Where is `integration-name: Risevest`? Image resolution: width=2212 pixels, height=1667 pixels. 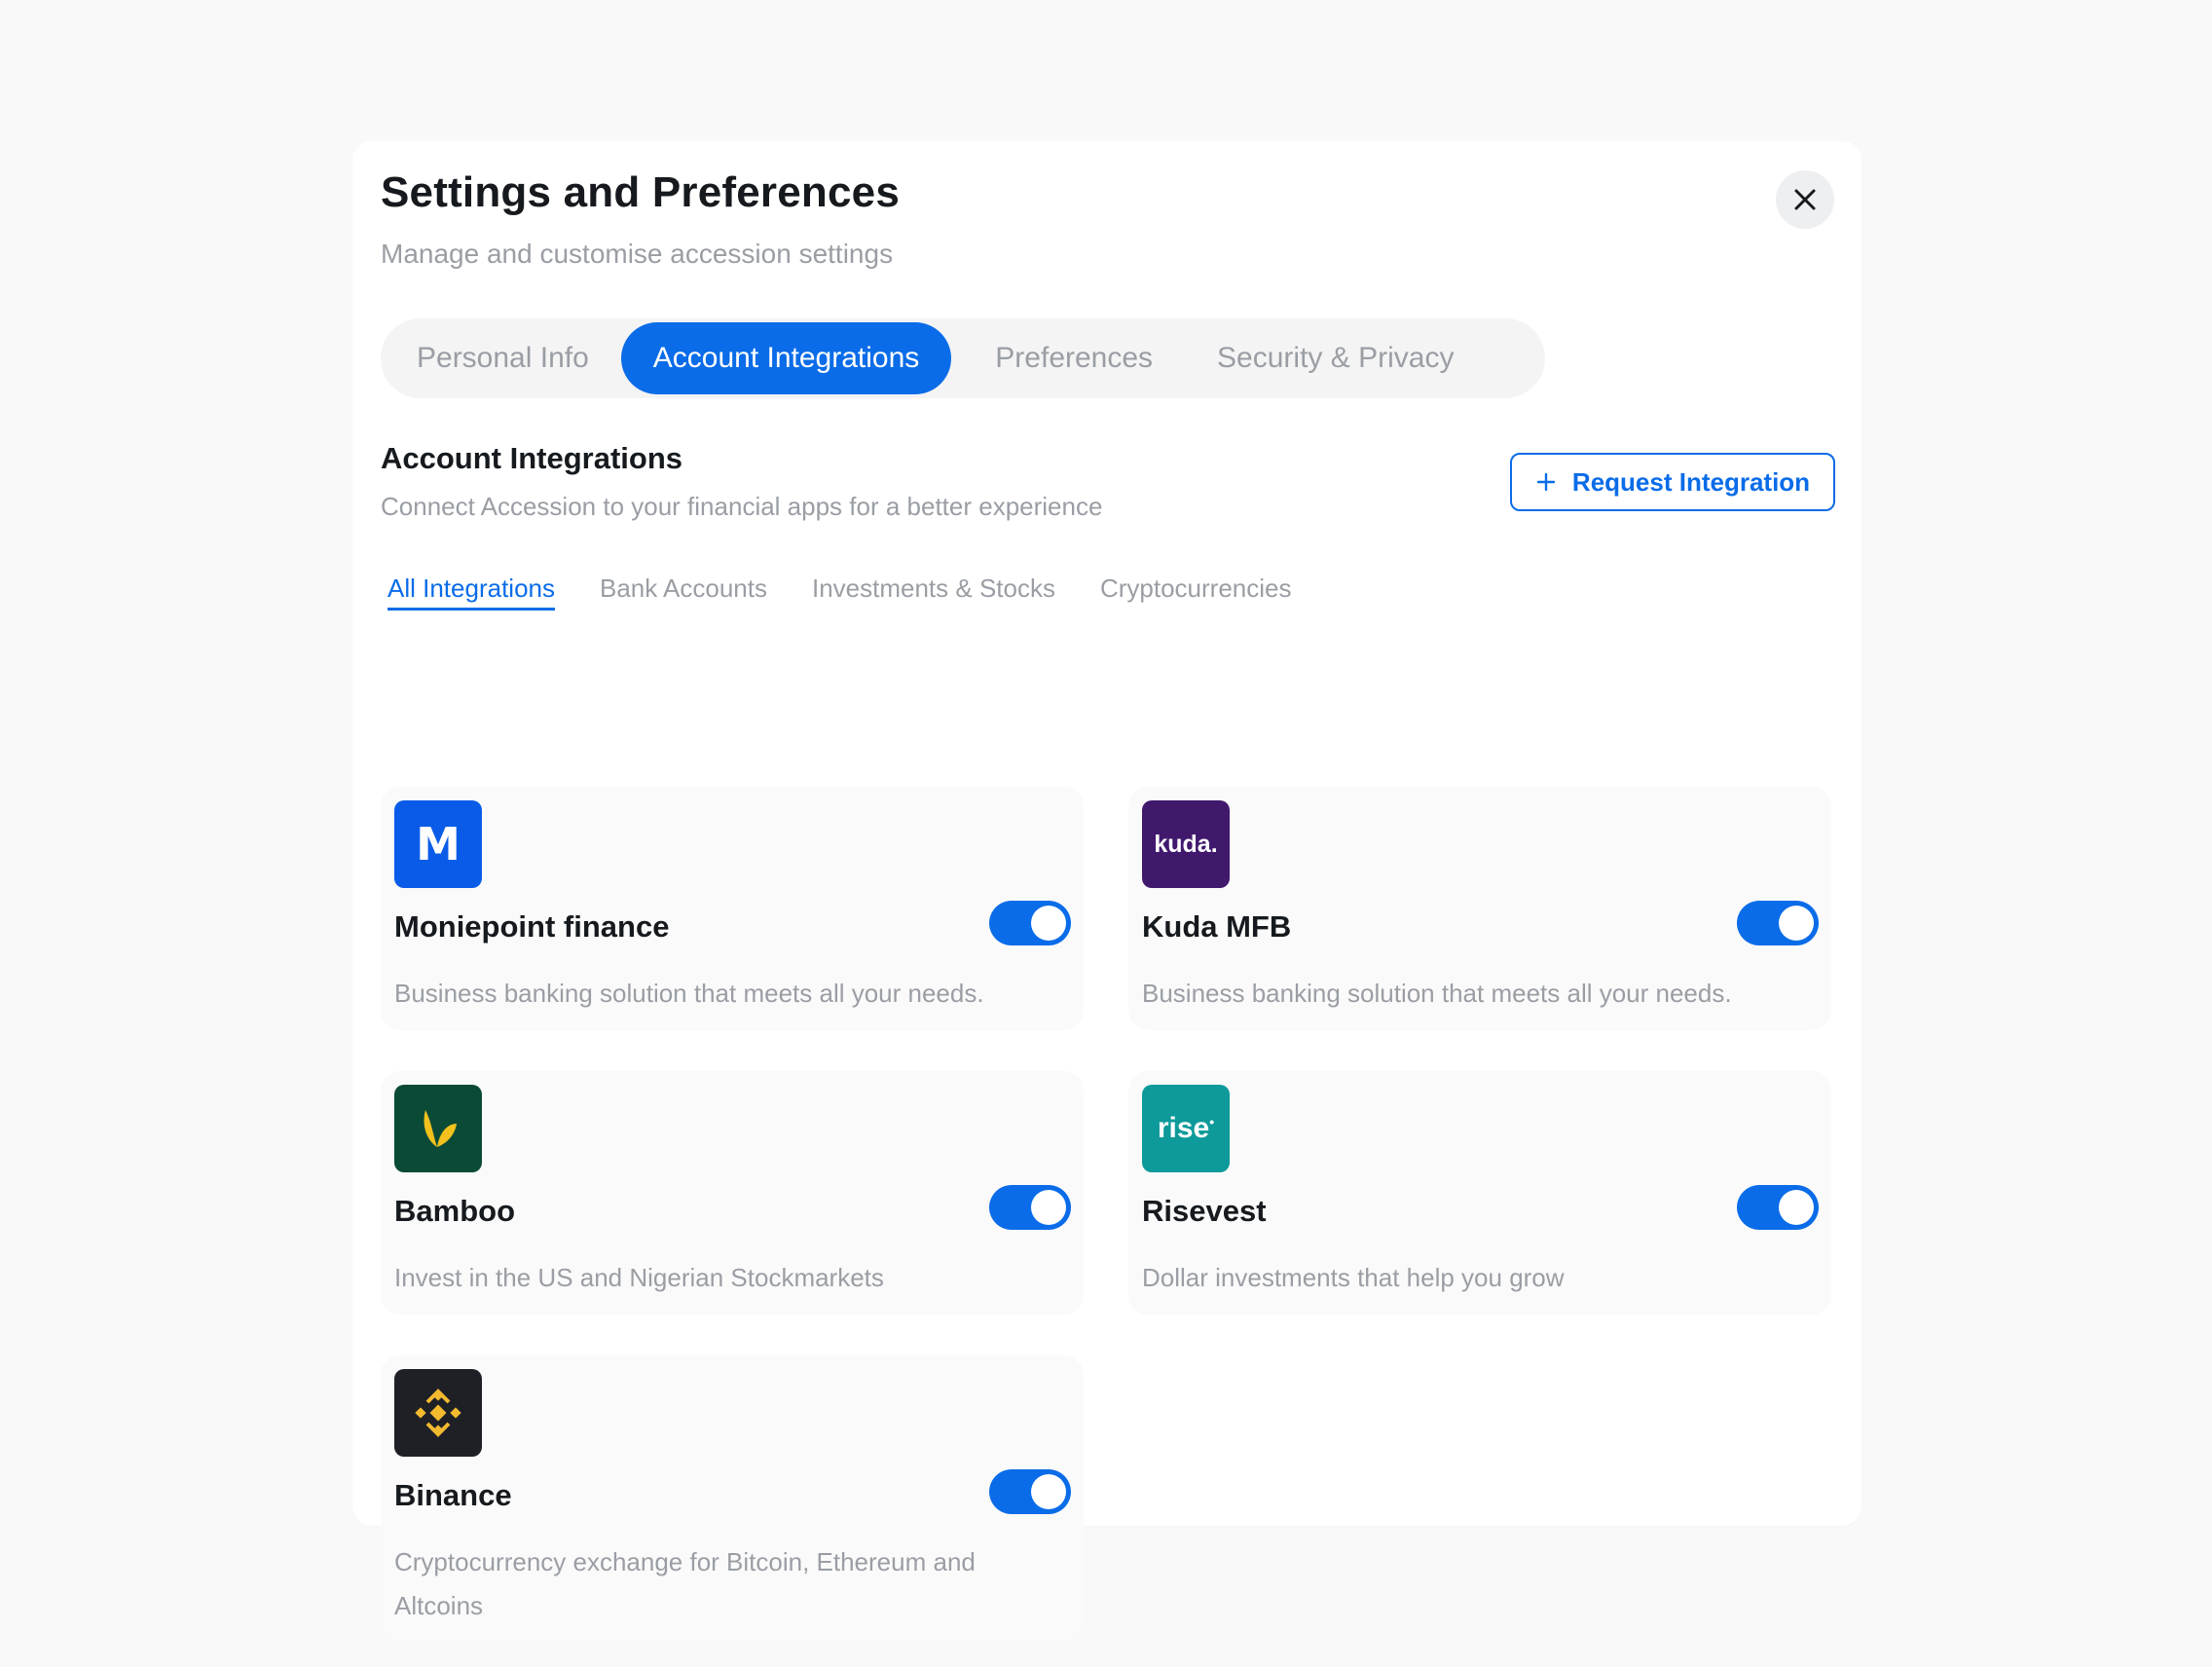
integration-name: Risevest is located at coordinates (1204, 1211).